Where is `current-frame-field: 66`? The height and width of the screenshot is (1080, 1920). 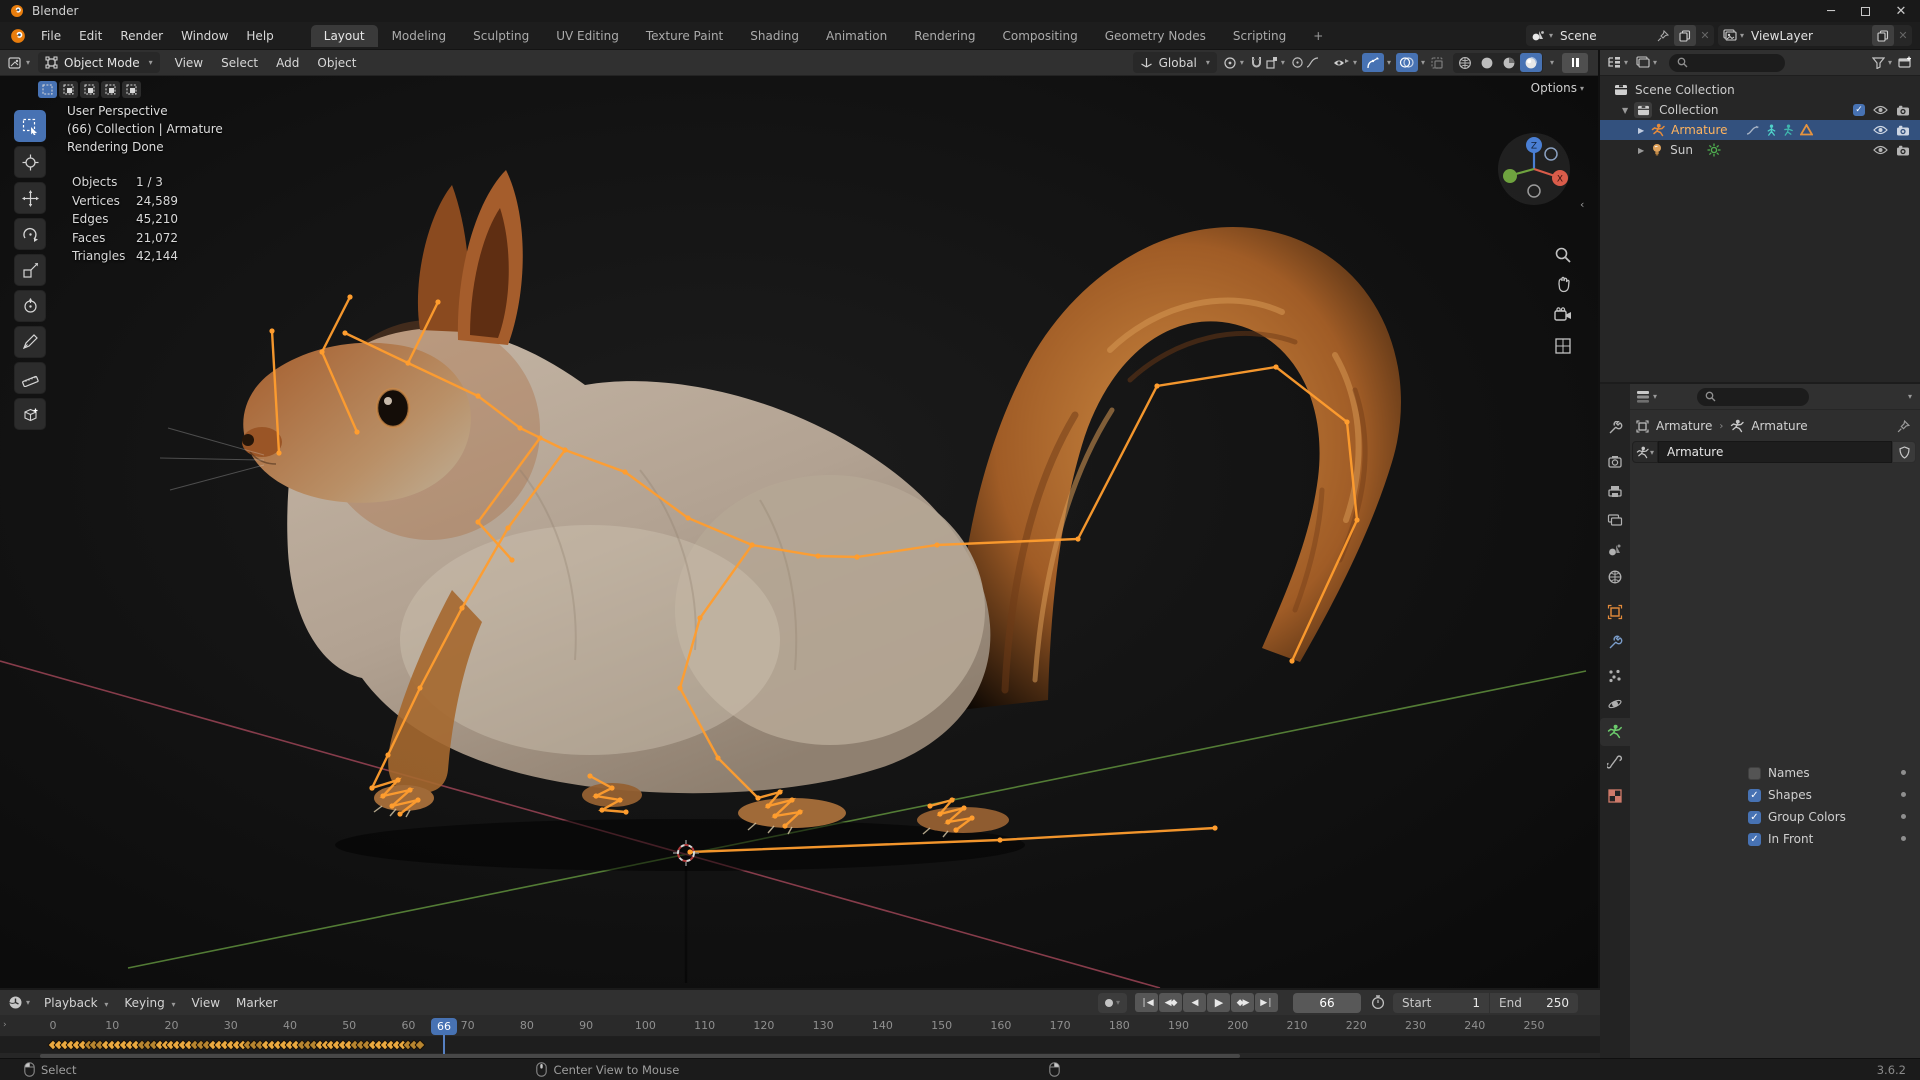 current-frame-field: 66 is located at coordinates (1327, 1002).